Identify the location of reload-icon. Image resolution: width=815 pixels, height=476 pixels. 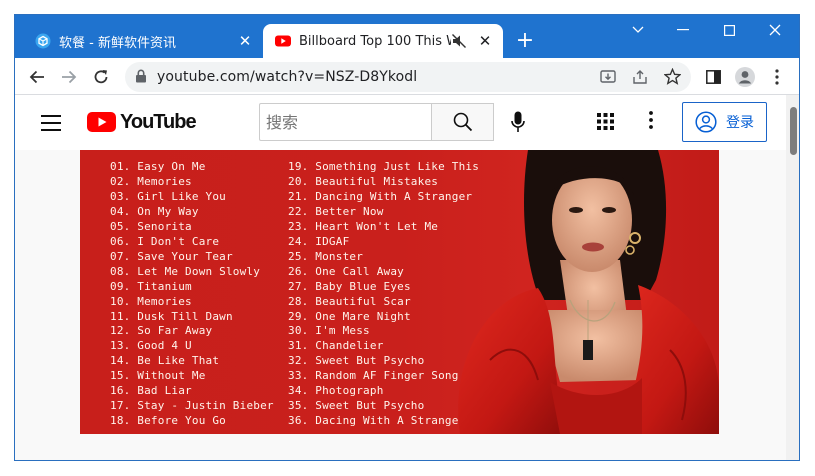
(101, 77).